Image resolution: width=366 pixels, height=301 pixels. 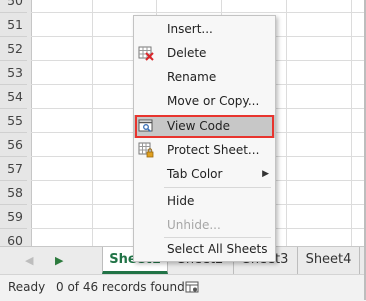 I want to click on row-header-57: 57, so click(x=13, y=169).